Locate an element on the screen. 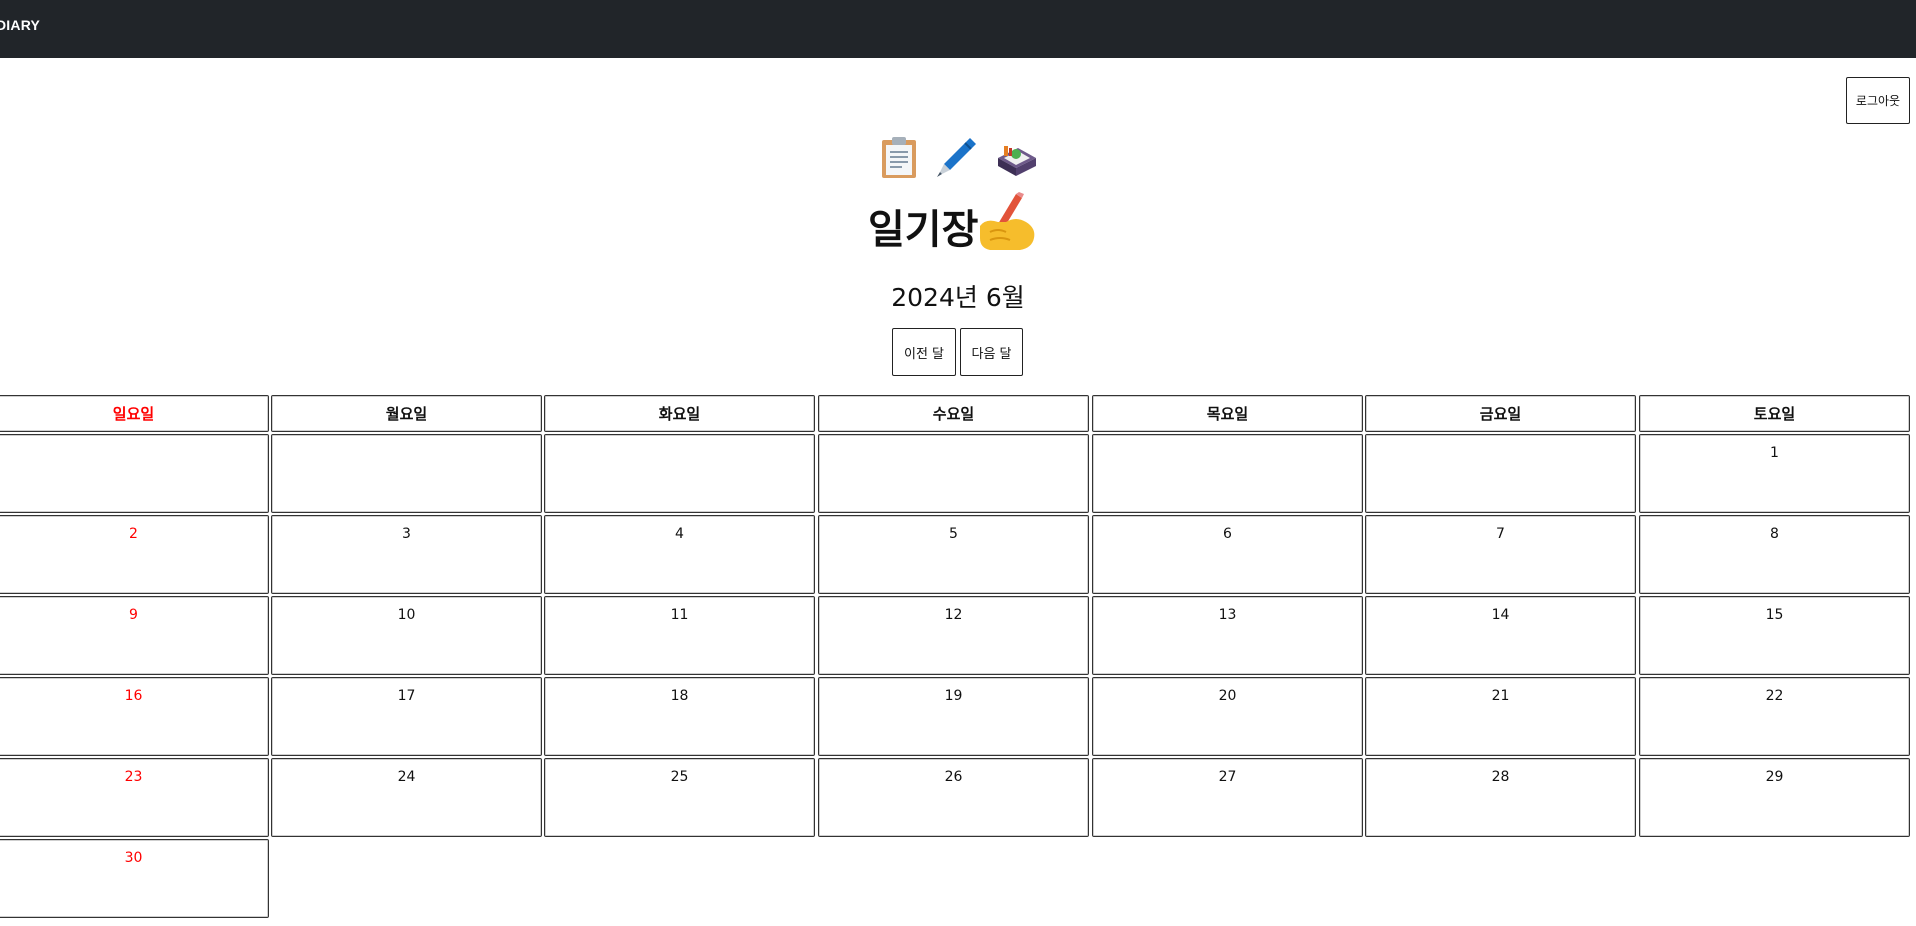 This screenshot has width=1916, height=926. page-title: 일기장 is located at coordinates (923, 230).